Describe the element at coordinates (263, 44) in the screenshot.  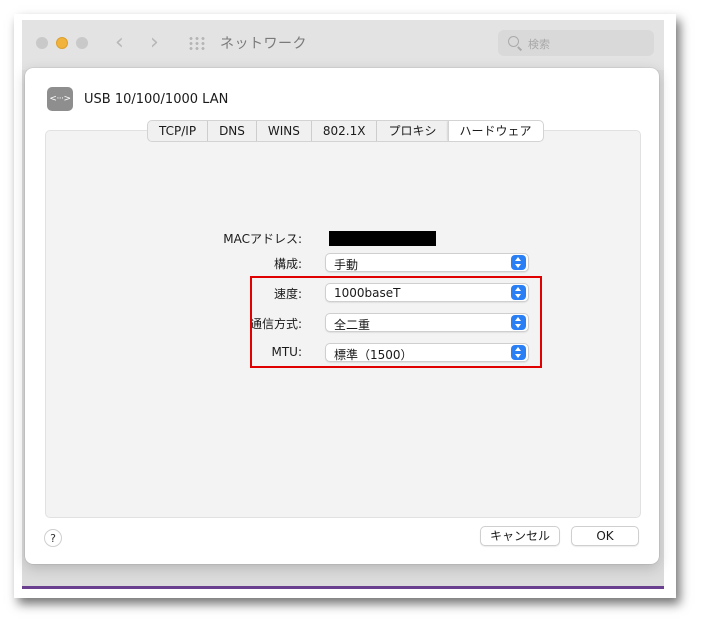
I see `window-title: ネットワーク` at that location.